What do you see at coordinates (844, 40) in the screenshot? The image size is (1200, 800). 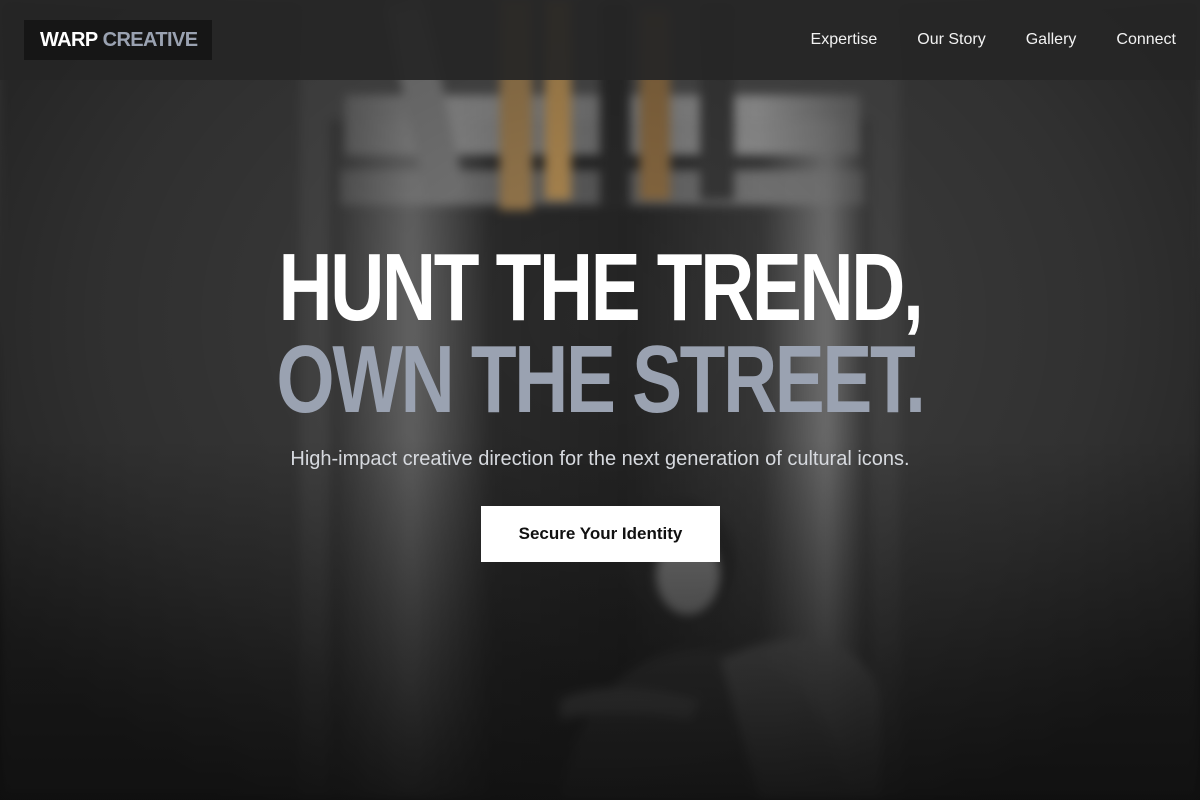 I see `nav-link-expertise: Expertise` at bounding box center [844, 40].